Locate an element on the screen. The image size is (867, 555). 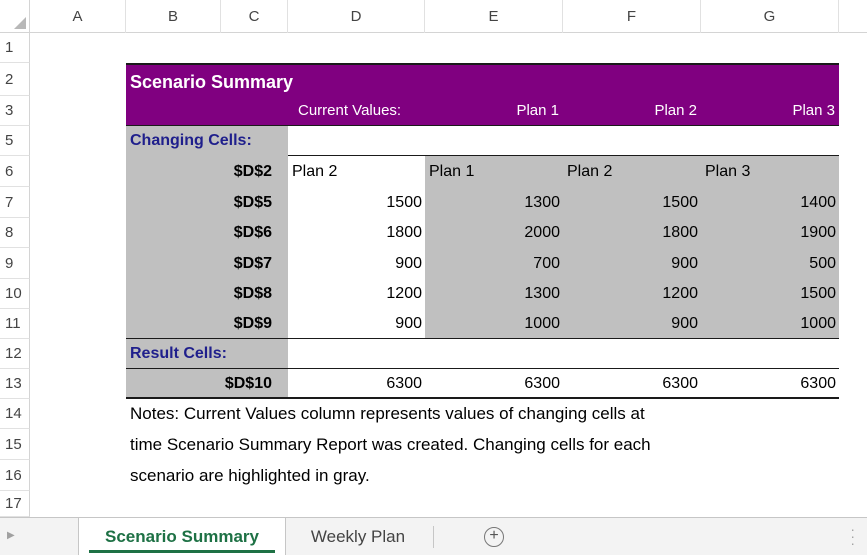
row-header-12: 12 is located at coordinates (15, 354).